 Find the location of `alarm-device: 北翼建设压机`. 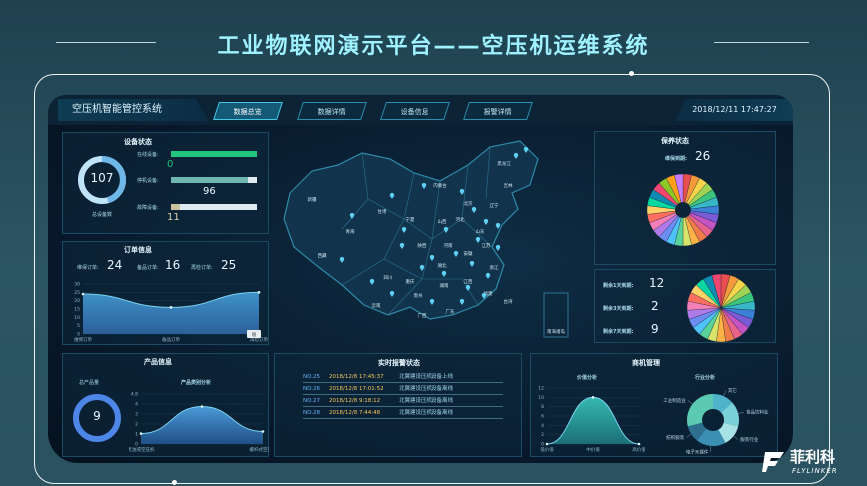

alarm-device: 北翼建设压机 is located at coordinates (416, 413).